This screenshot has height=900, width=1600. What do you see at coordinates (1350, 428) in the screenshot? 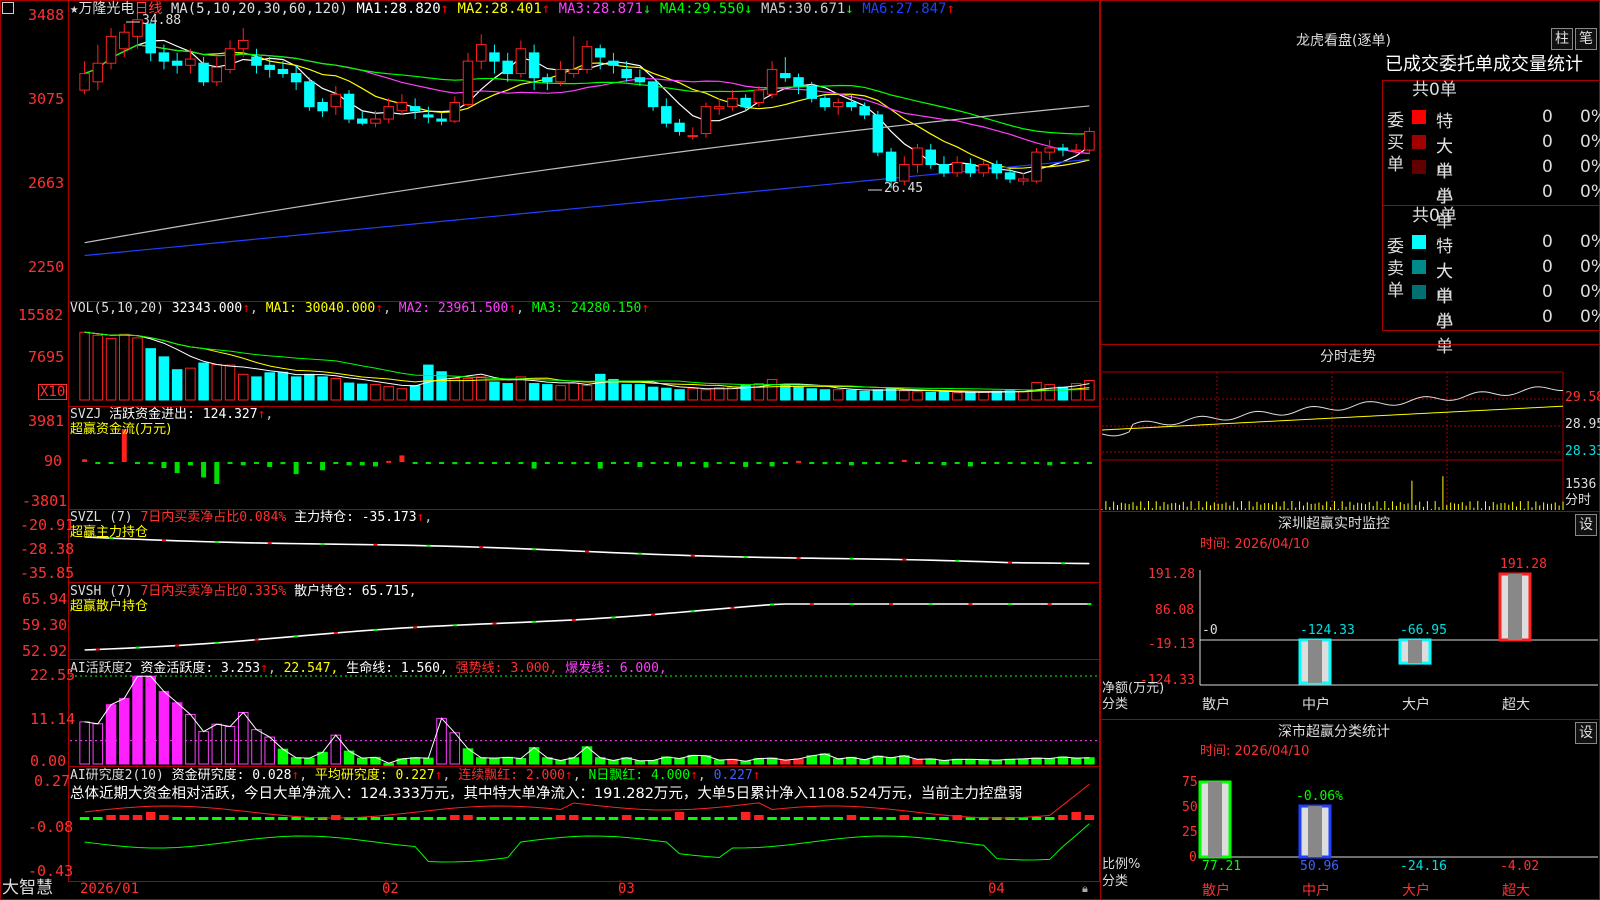
I see `intraday-panel` at bounding box center [1350, 428].